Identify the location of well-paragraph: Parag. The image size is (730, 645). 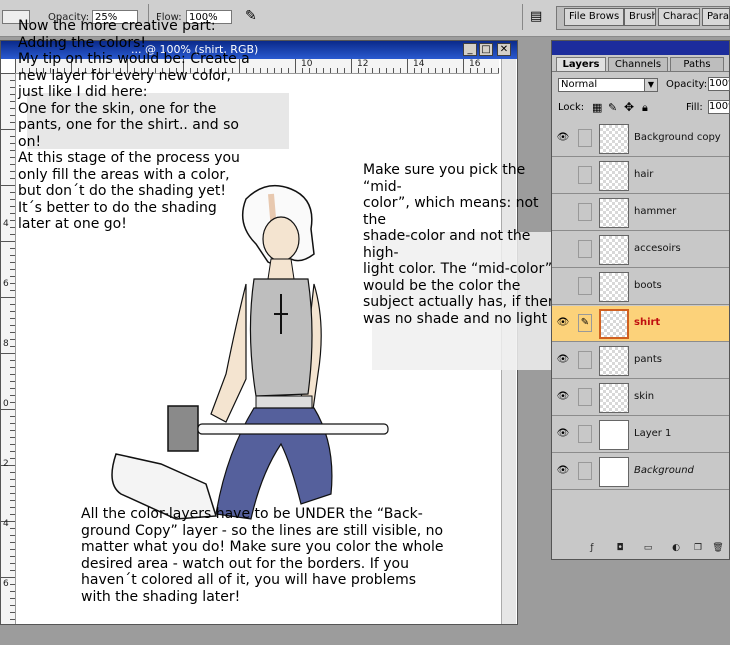
(716, 17).